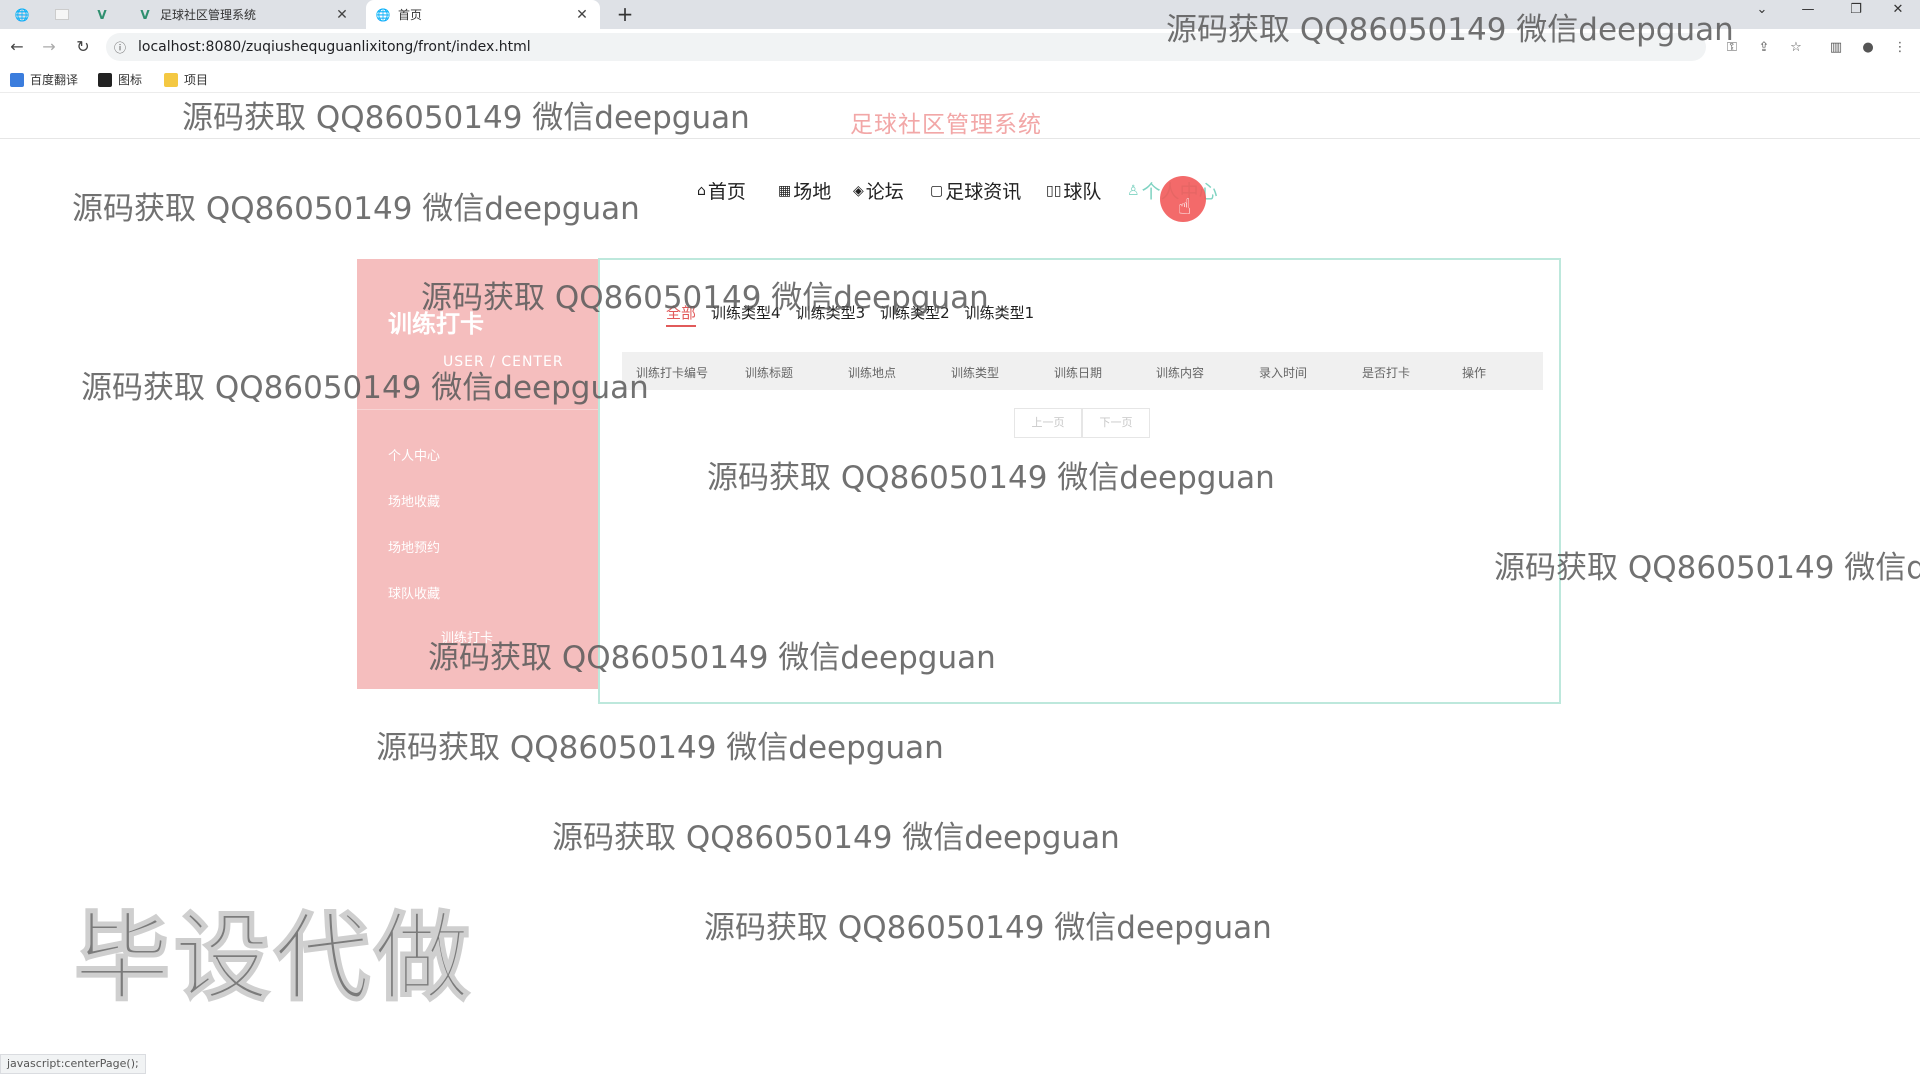 The height and width of the screenshot is (1074, 1920). What do you see at coordinates (1762, 10) in the screenshot?
I see `tab-search-button: ⌄` at bounding box center [1762, 10].